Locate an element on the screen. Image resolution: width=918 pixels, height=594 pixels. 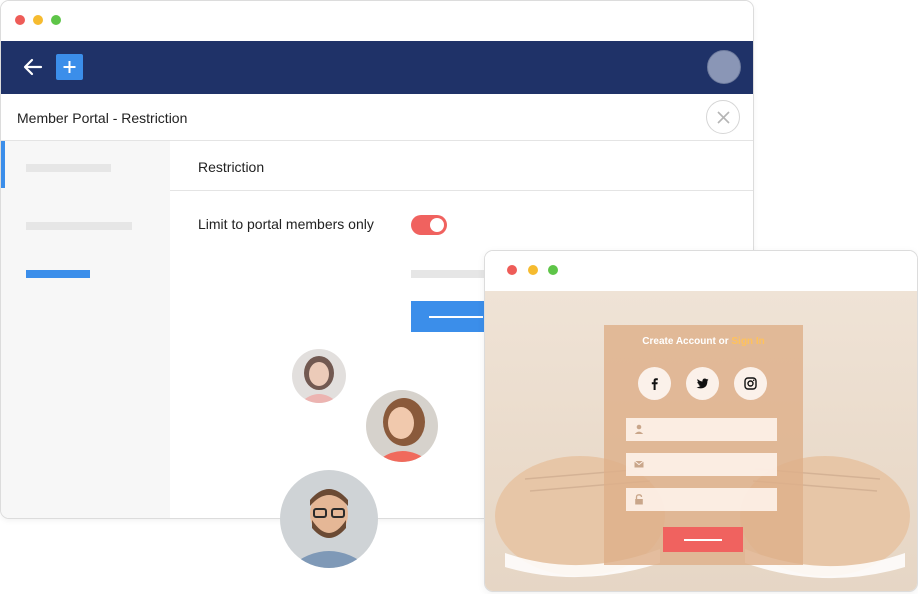
close-icon is located at coordinates (723, 117).